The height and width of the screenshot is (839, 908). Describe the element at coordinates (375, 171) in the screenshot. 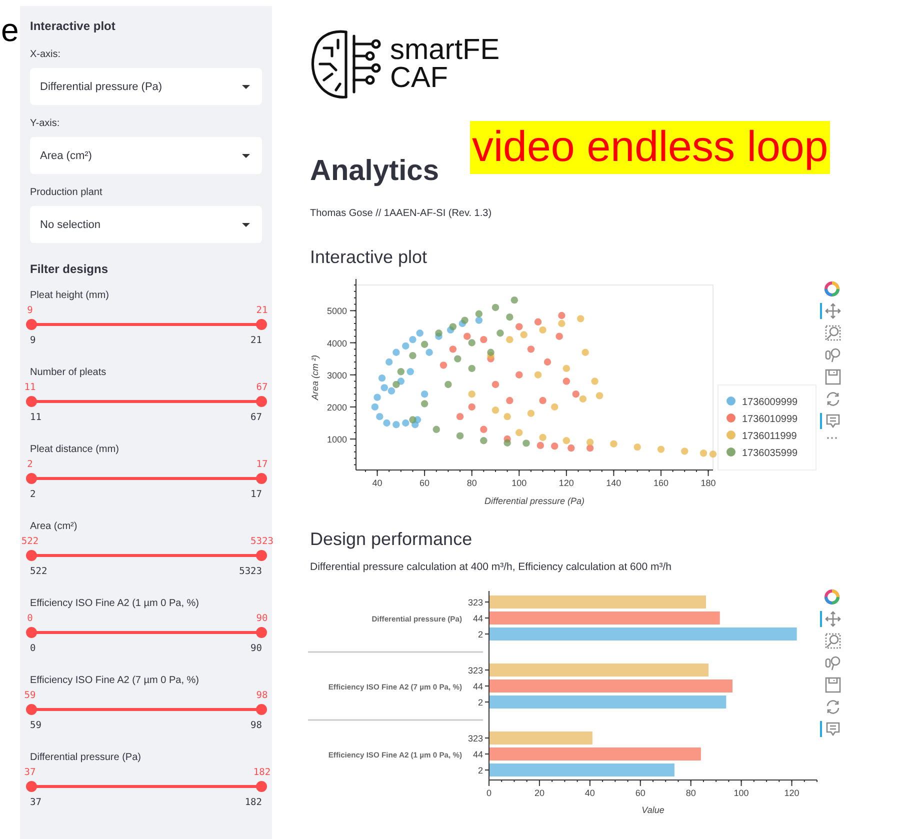

I see `page-title: Analytics` at that location.